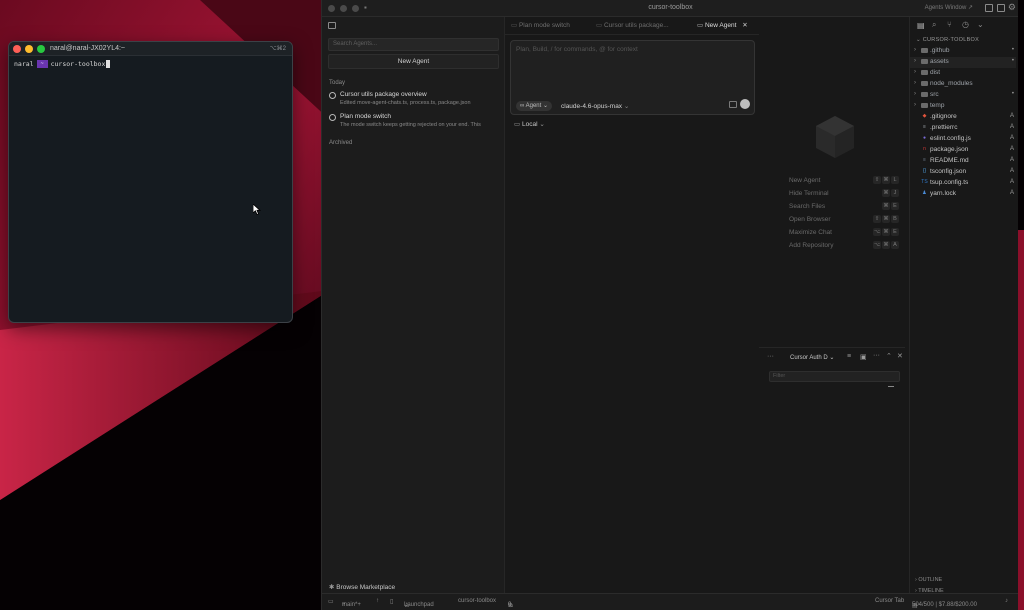  Describe the element at coordinates (670, 8) in the screenshot. I see `app-titlebar: ▪ cursor-toolbox Agents Window ↗ ⚙` at that location.